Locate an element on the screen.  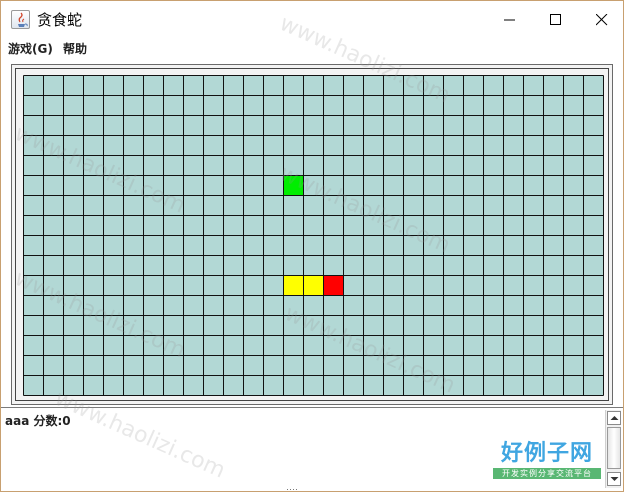
close-icon is located at coordinates (602, 20).